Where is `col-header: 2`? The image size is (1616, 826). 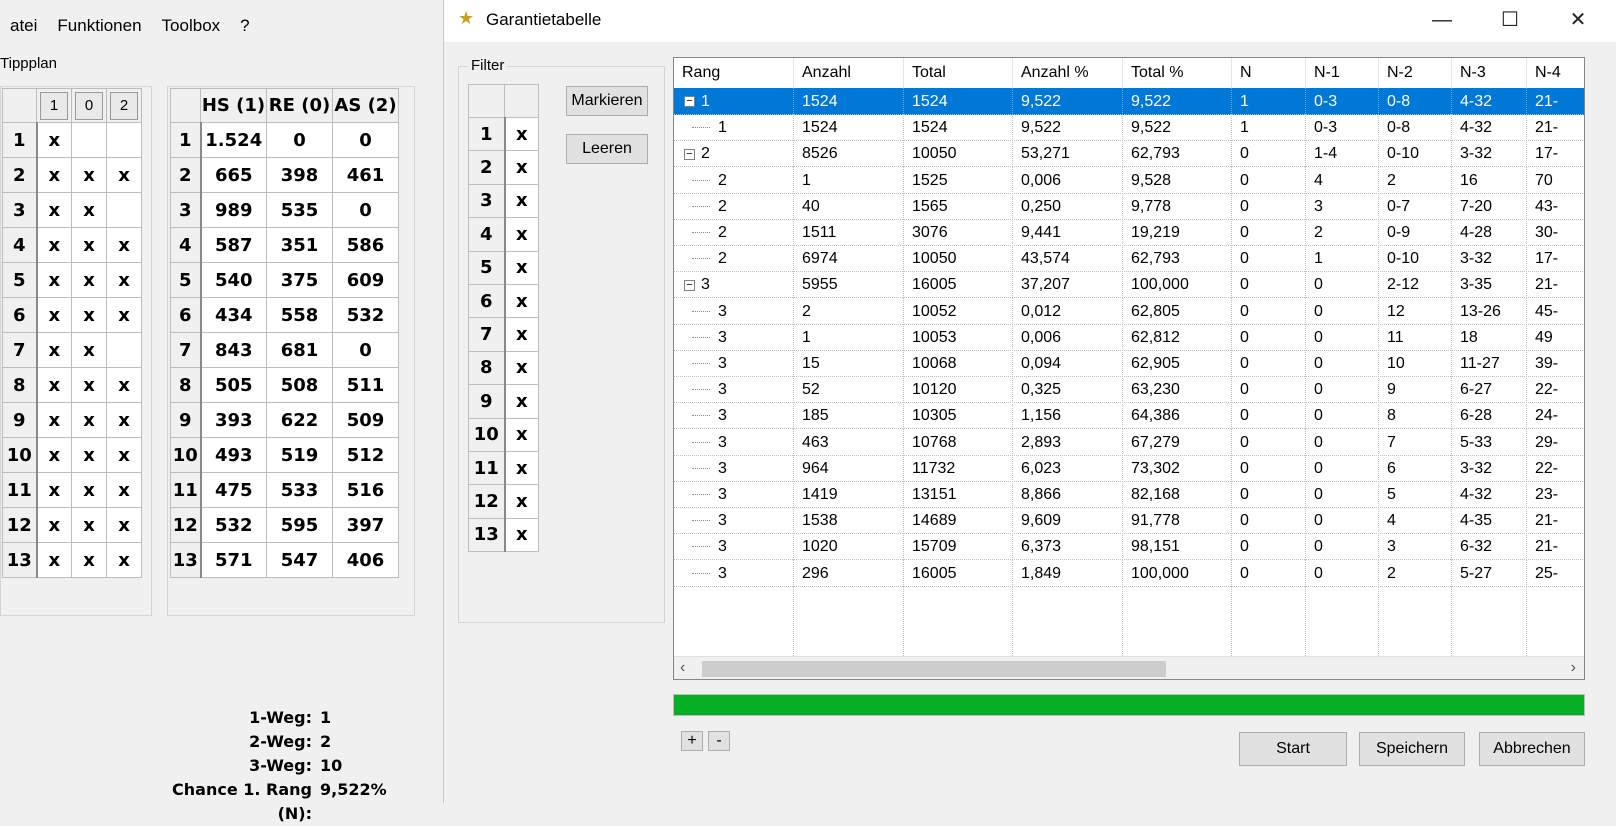
col-header: 2 is located at coordinates (124, 105).